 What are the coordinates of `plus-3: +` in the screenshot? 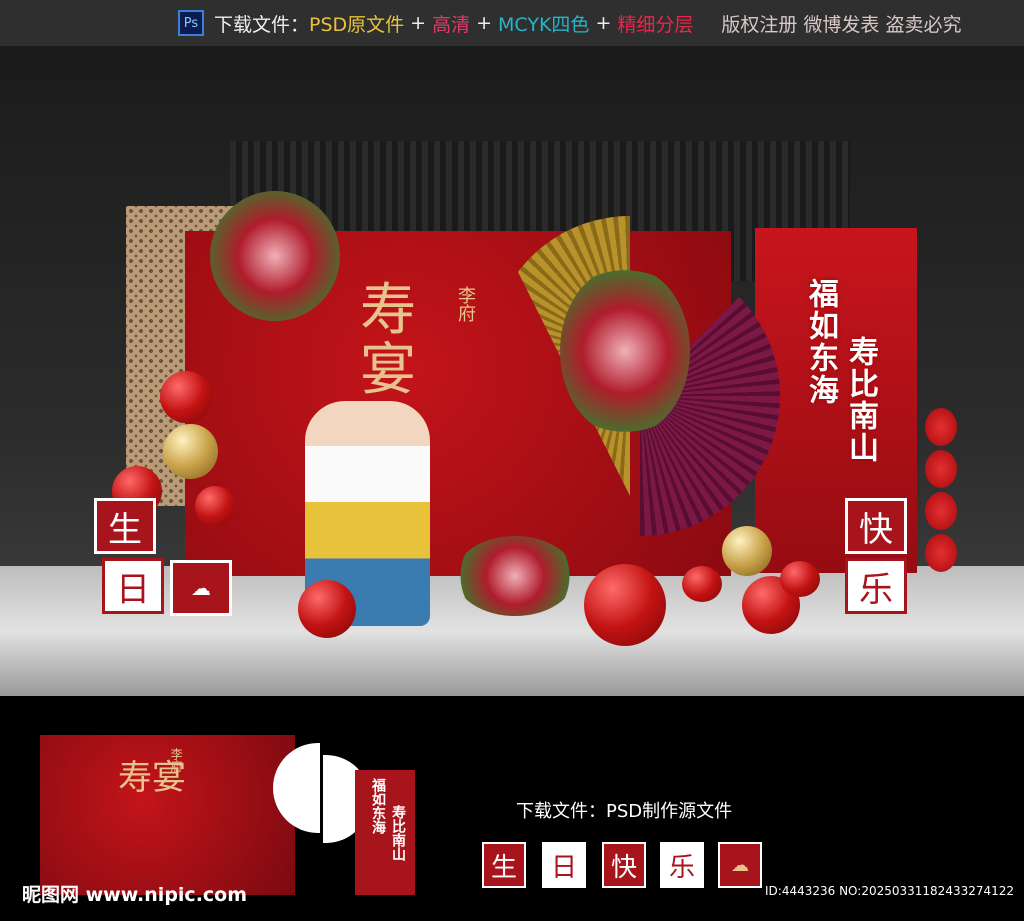 It's located at (603, 23).